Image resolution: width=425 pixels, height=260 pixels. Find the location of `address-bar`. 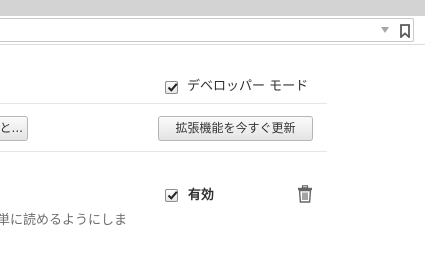

address-bar is located at coordinates (207, 30).